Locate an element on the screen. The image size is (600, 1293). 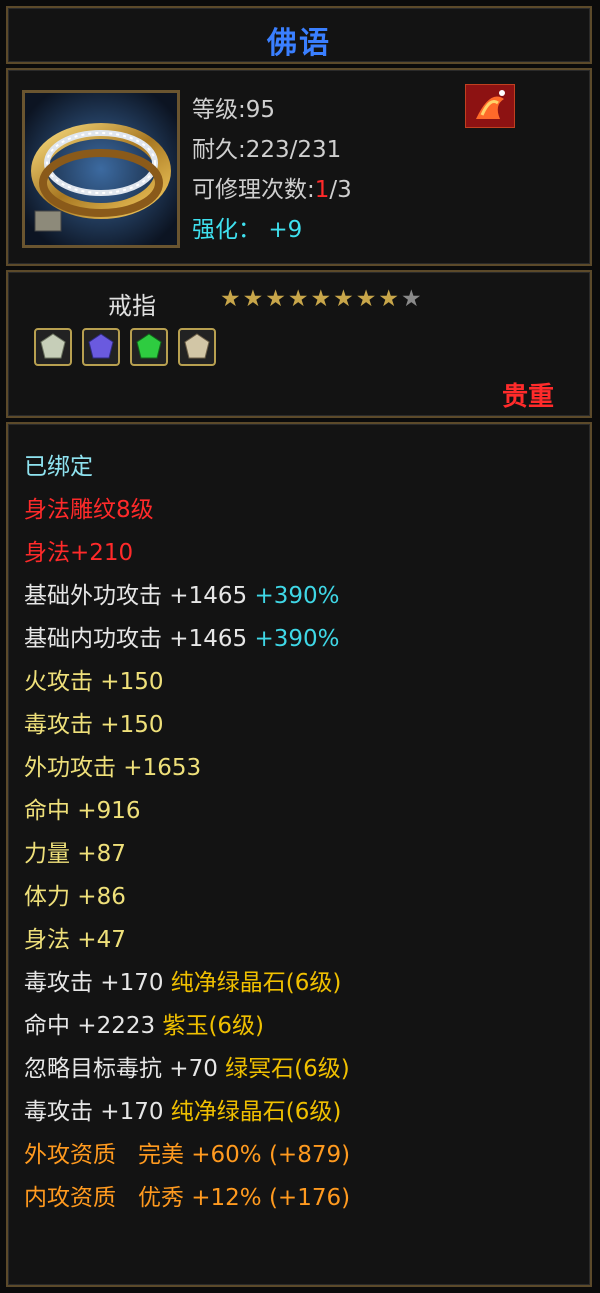
fire-attack-line: 火攻击 +150 is located at coordinates (94, 682).